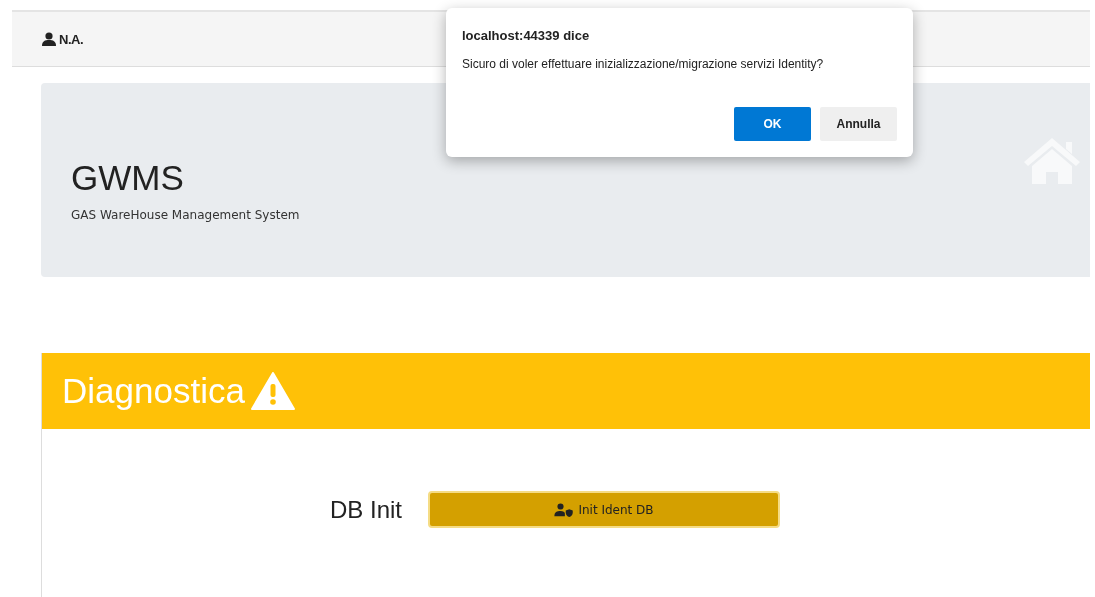 This screenshot has width=1095, height=597. Describe the element at coordinates (153, 391) in the screenshot. I see `card-title: Diagnostica` at that location.